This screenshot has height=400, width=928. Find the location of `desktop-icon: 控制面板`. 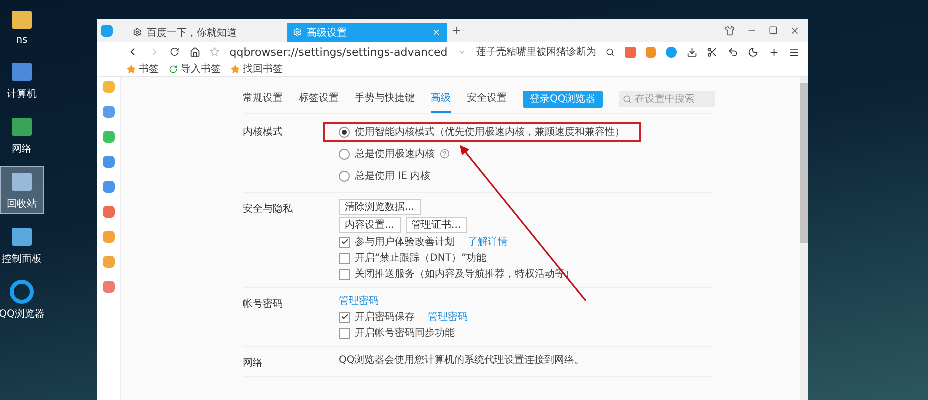

desktop-icon: 控制面板 is located at coordinates (22, 245).